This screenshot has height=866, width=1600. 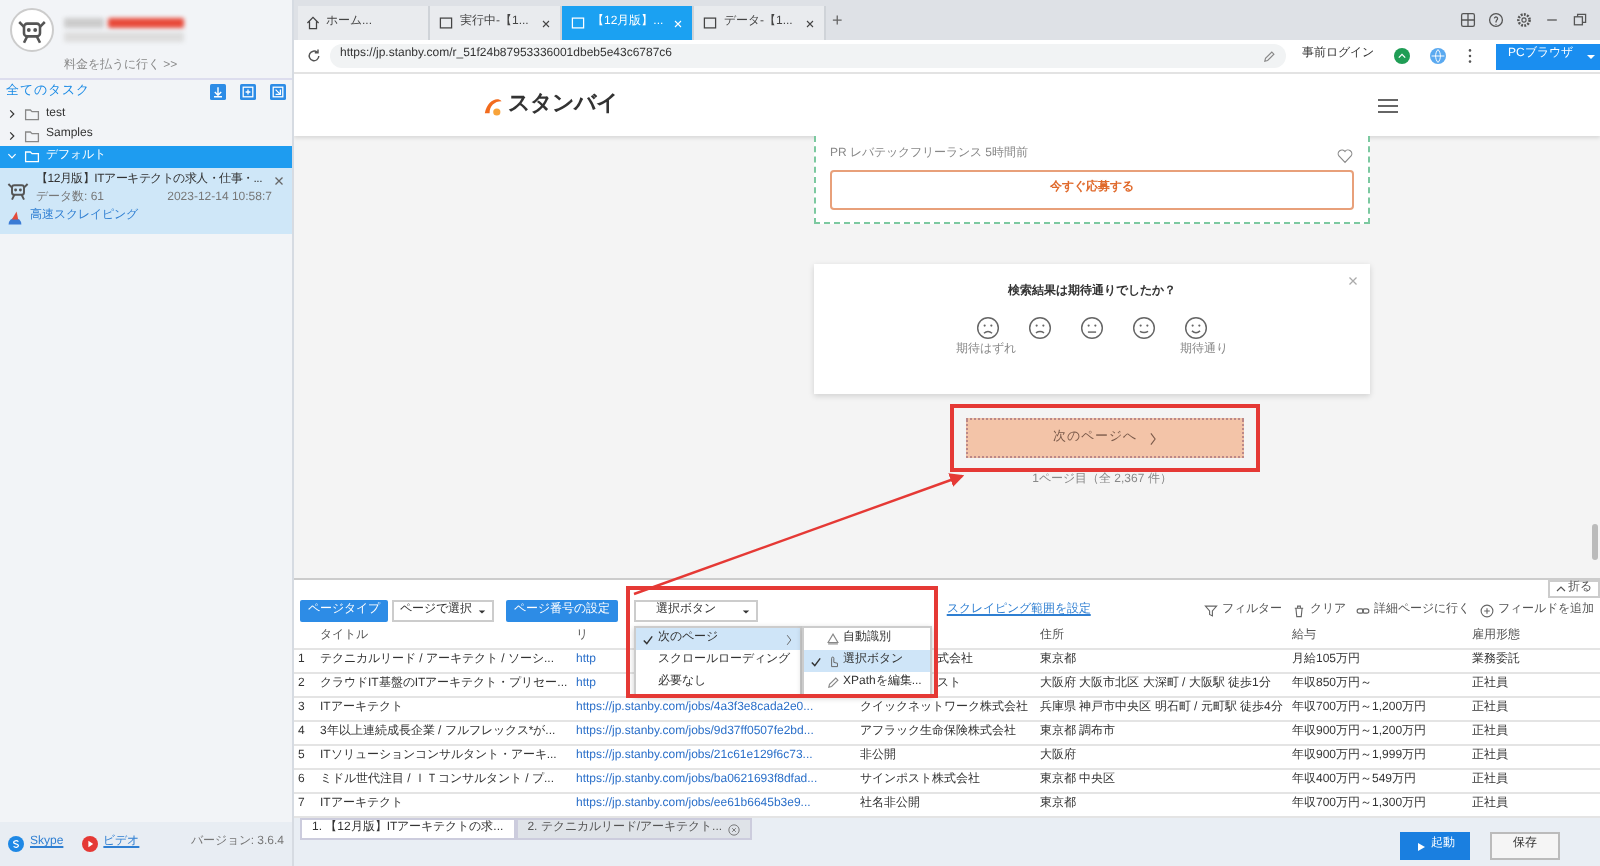 I want to click on menu-icon, so click(x=1388, y=105).